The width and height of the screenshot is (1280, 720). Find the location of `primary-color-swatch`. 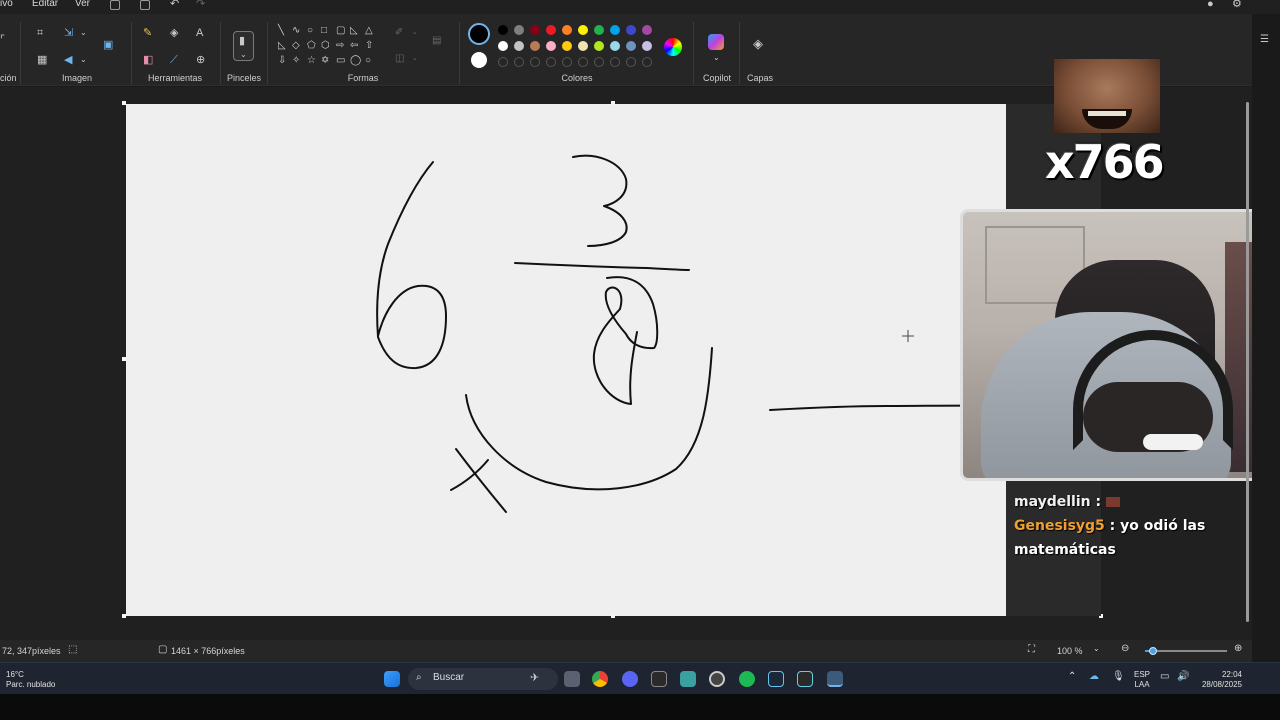

primary-color-swatch is located at coordinates (479, 34).